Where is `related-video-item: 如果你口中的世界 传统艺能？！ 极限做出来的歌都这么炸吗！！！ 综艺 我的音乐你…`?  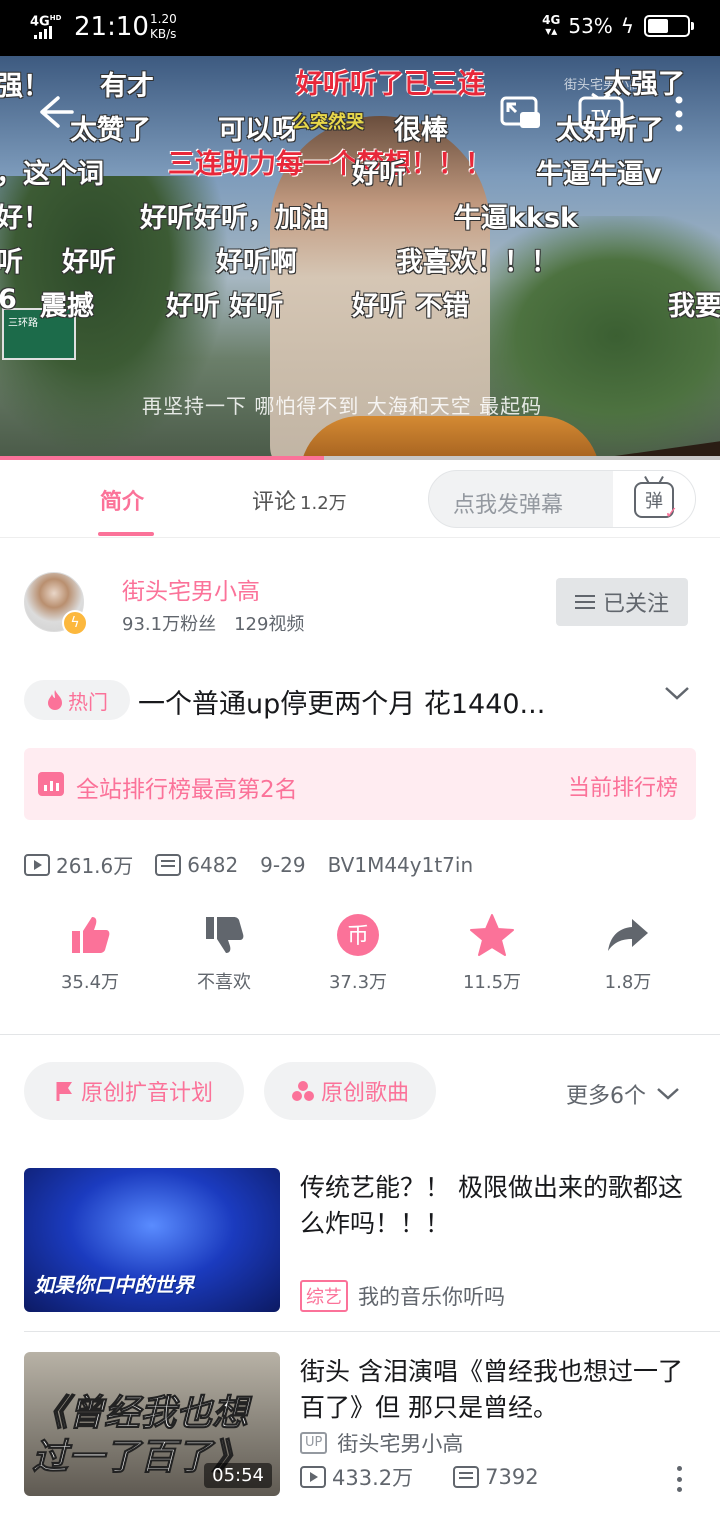
related-video-item: 如果你口中的世界 传统艺能？！ 极限做出来的歌都这么炸吗！！！ 综艺 我的音乐你… is located at coordinates (360, 1241).